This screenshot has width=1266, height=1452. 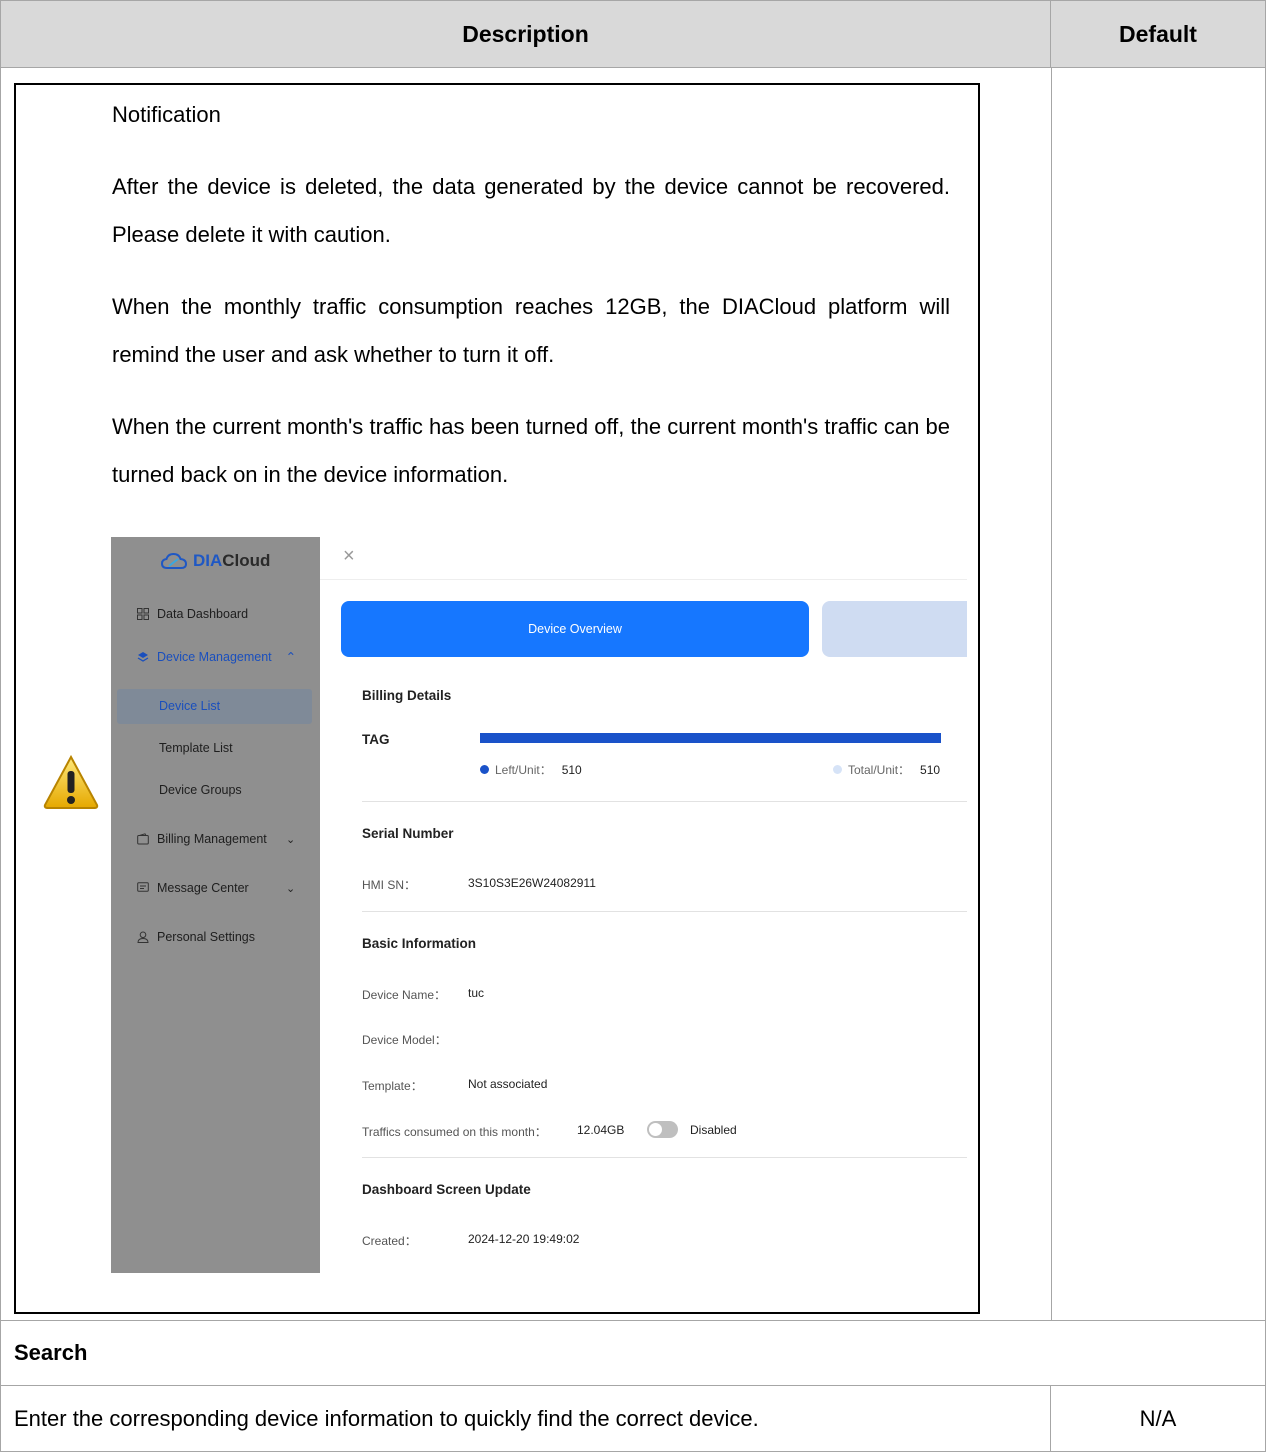 I want to click on logo-text-dia: DIA, so click(x=208, y=560).